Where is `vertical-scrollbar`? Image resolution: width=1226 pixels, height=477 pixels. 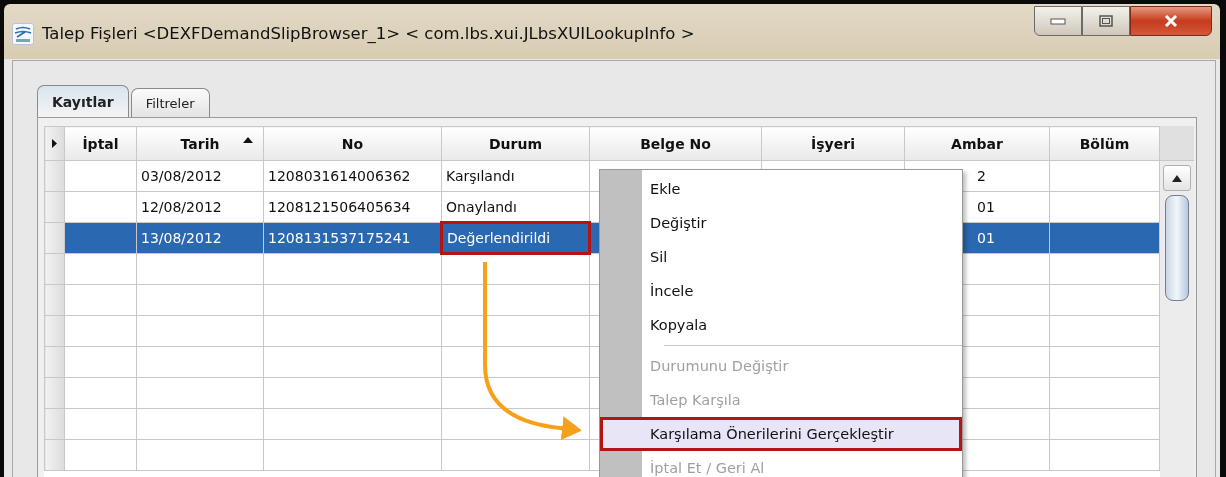
vertical-scrollbar is located at coordinates (1177, 301).